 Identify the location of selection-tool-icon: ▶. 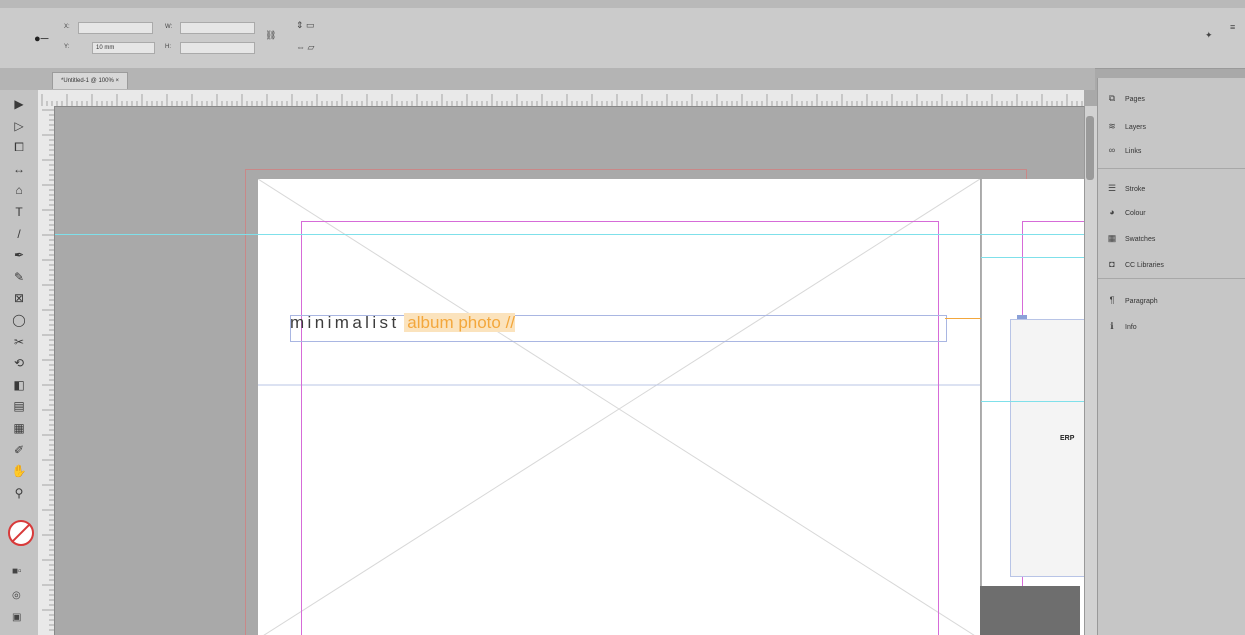
(19, 104).